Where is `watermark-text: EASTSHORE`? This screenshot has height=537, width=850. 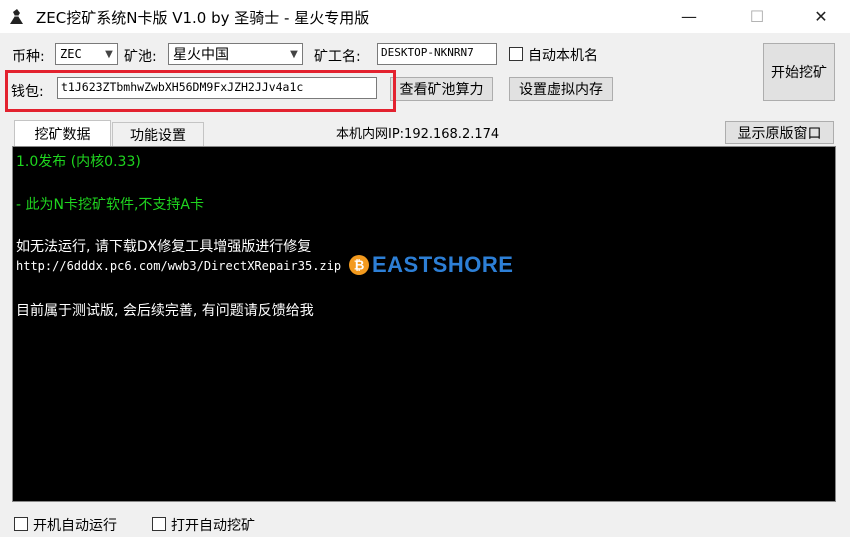 watermark-text: EASTSHORE is located at coordinates (443, 264).